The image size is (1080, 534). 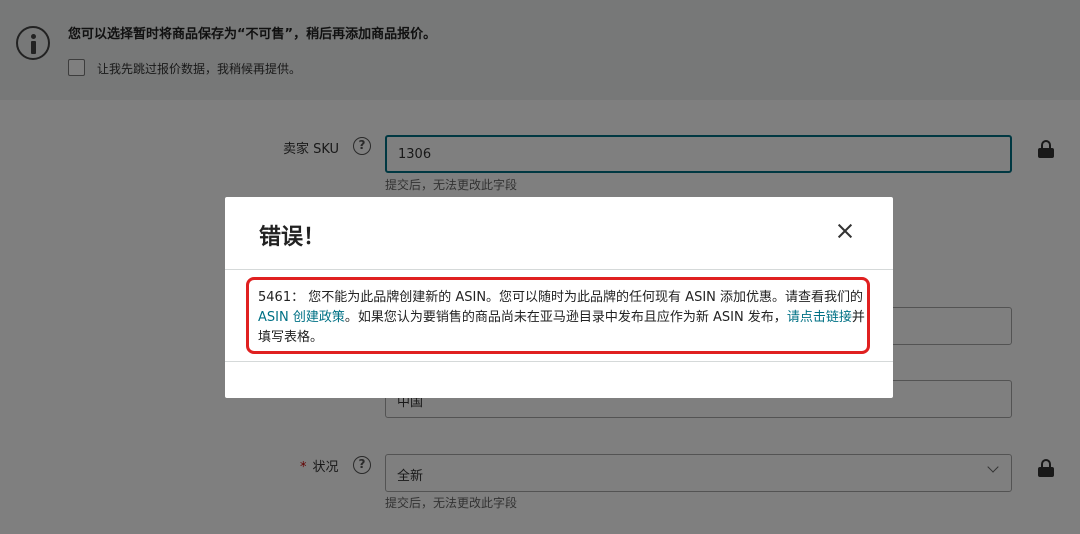 I want to click on modal-divider-bottom, so click(x=559, y=361).